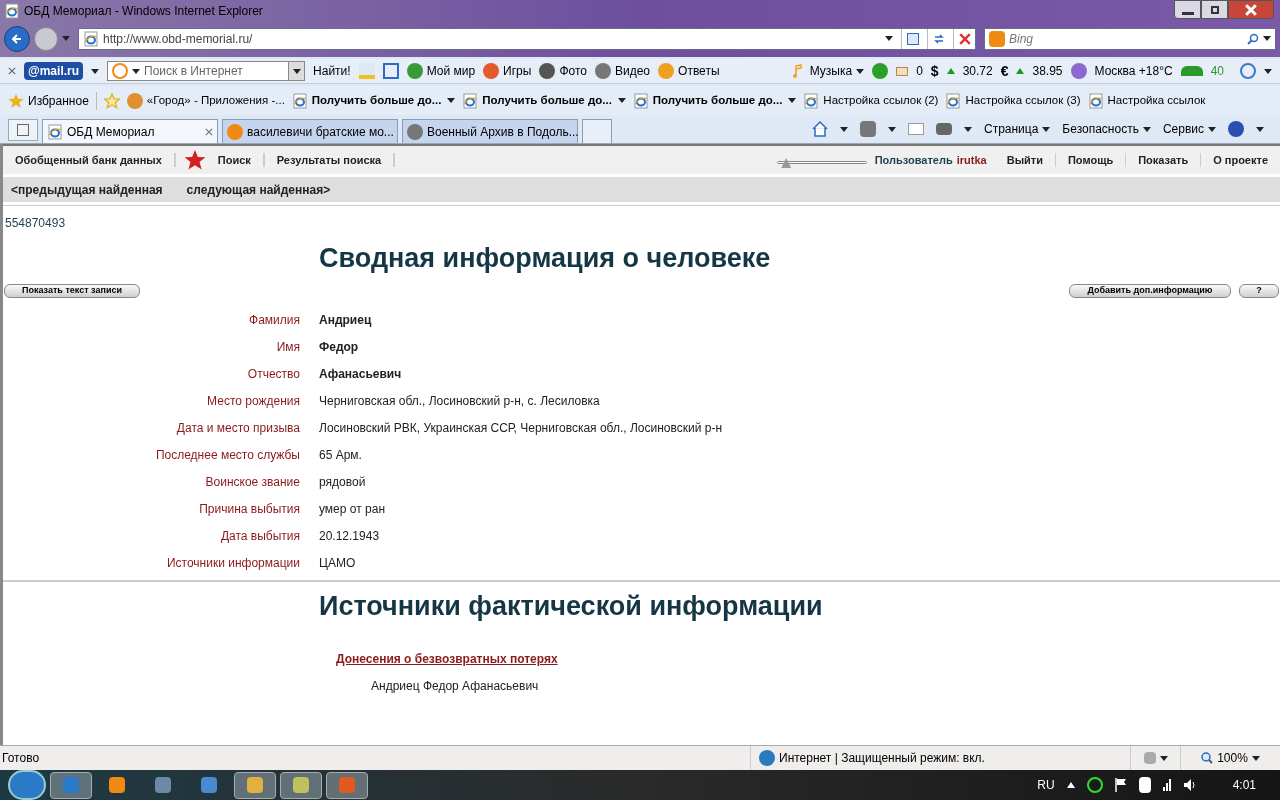  Describe the element at coordinates (1244, 785) in the screenshot. I see `clock: 4:01` at that location.